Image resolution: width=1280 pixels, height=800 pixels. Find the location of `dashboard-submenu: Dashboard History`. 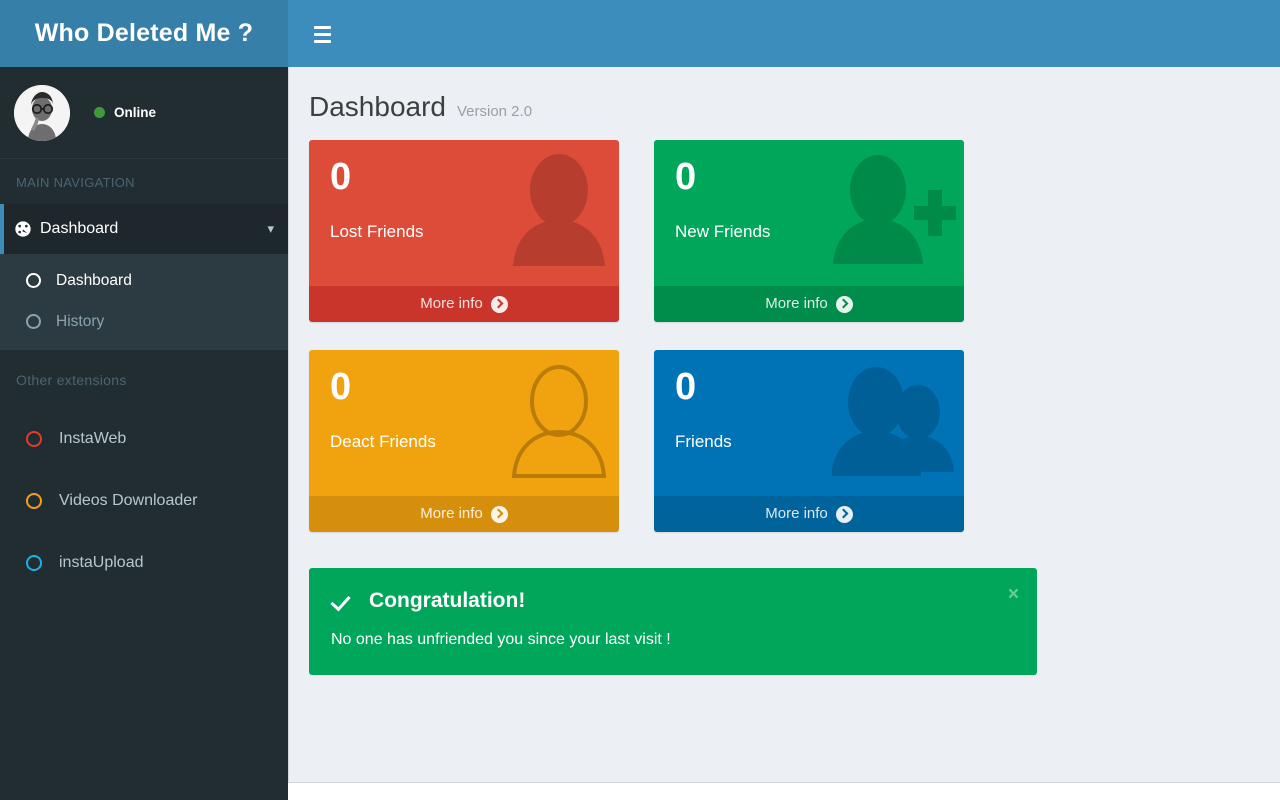

dashboard-submenu: Dashboard History is located at coordinates (144, 302).